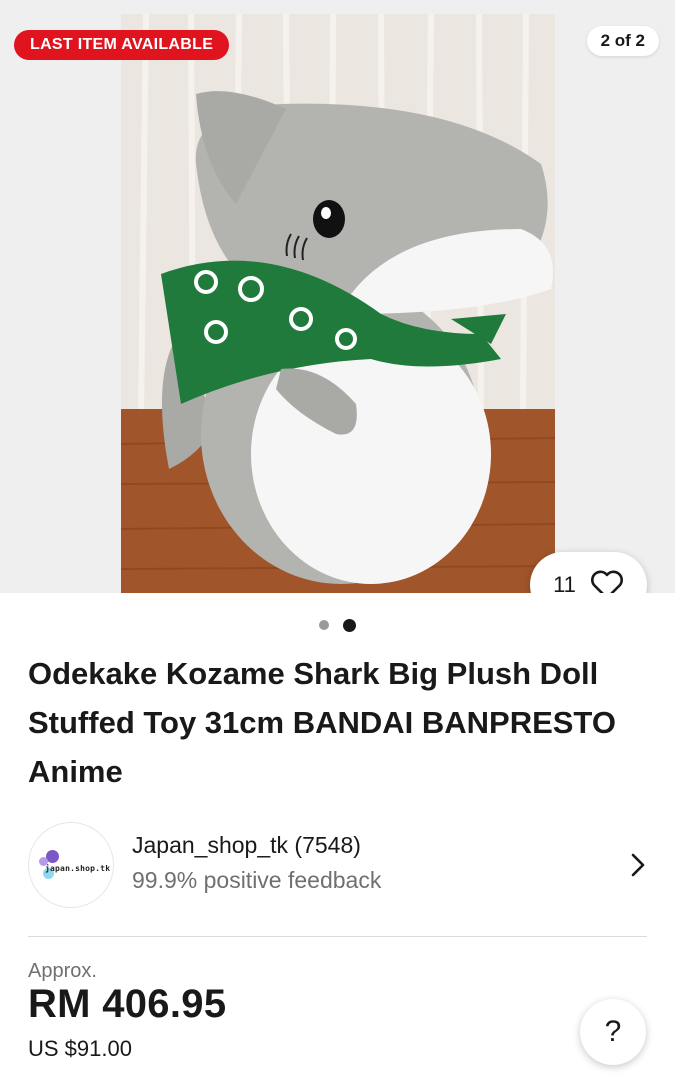 The width and height of the screenshot is (675, 1080). Describe the element at coordinates (127, 1004) in the screenshot. I see `price-primary: RM 406.95` at that location.